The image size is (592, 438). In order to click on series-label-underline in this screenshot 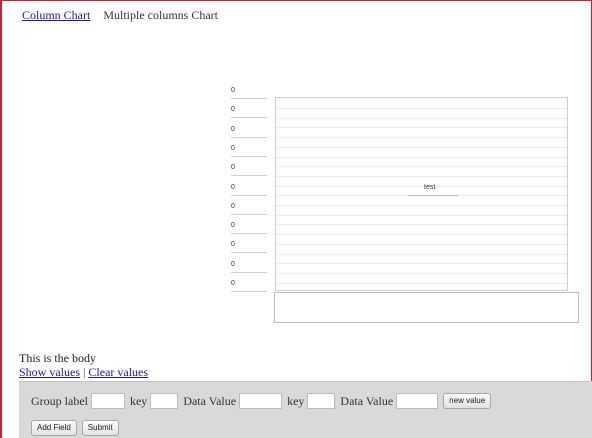, I will do `click(433, 195)`.